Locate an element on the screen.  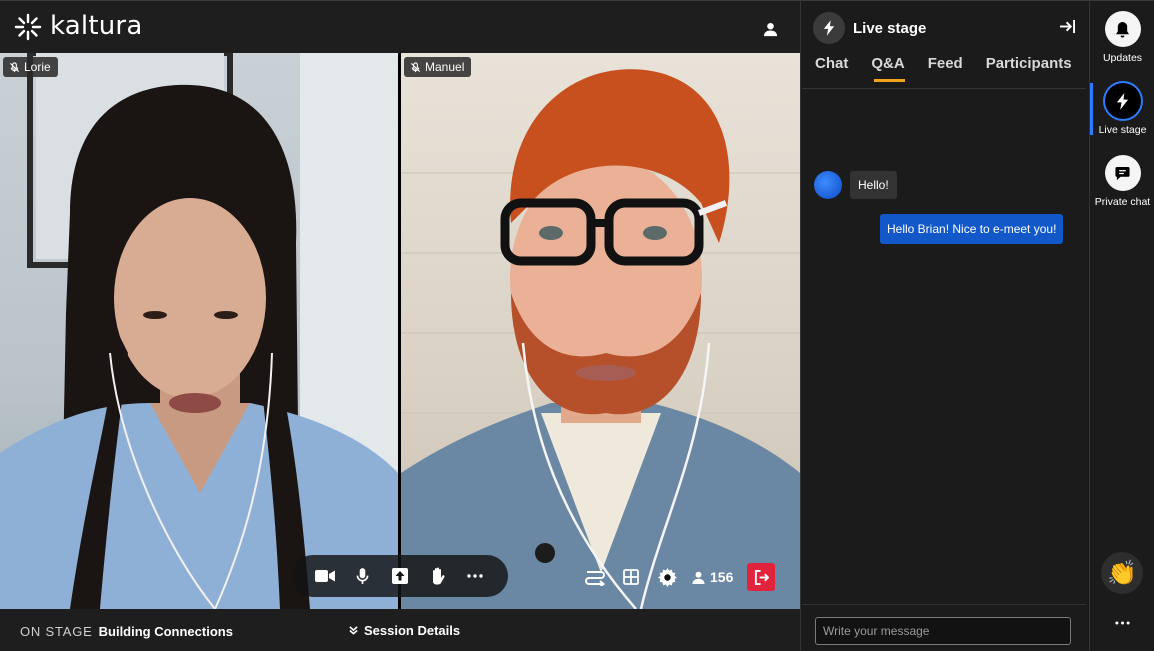
share-screen-icon is located at coordinates (399, 576).